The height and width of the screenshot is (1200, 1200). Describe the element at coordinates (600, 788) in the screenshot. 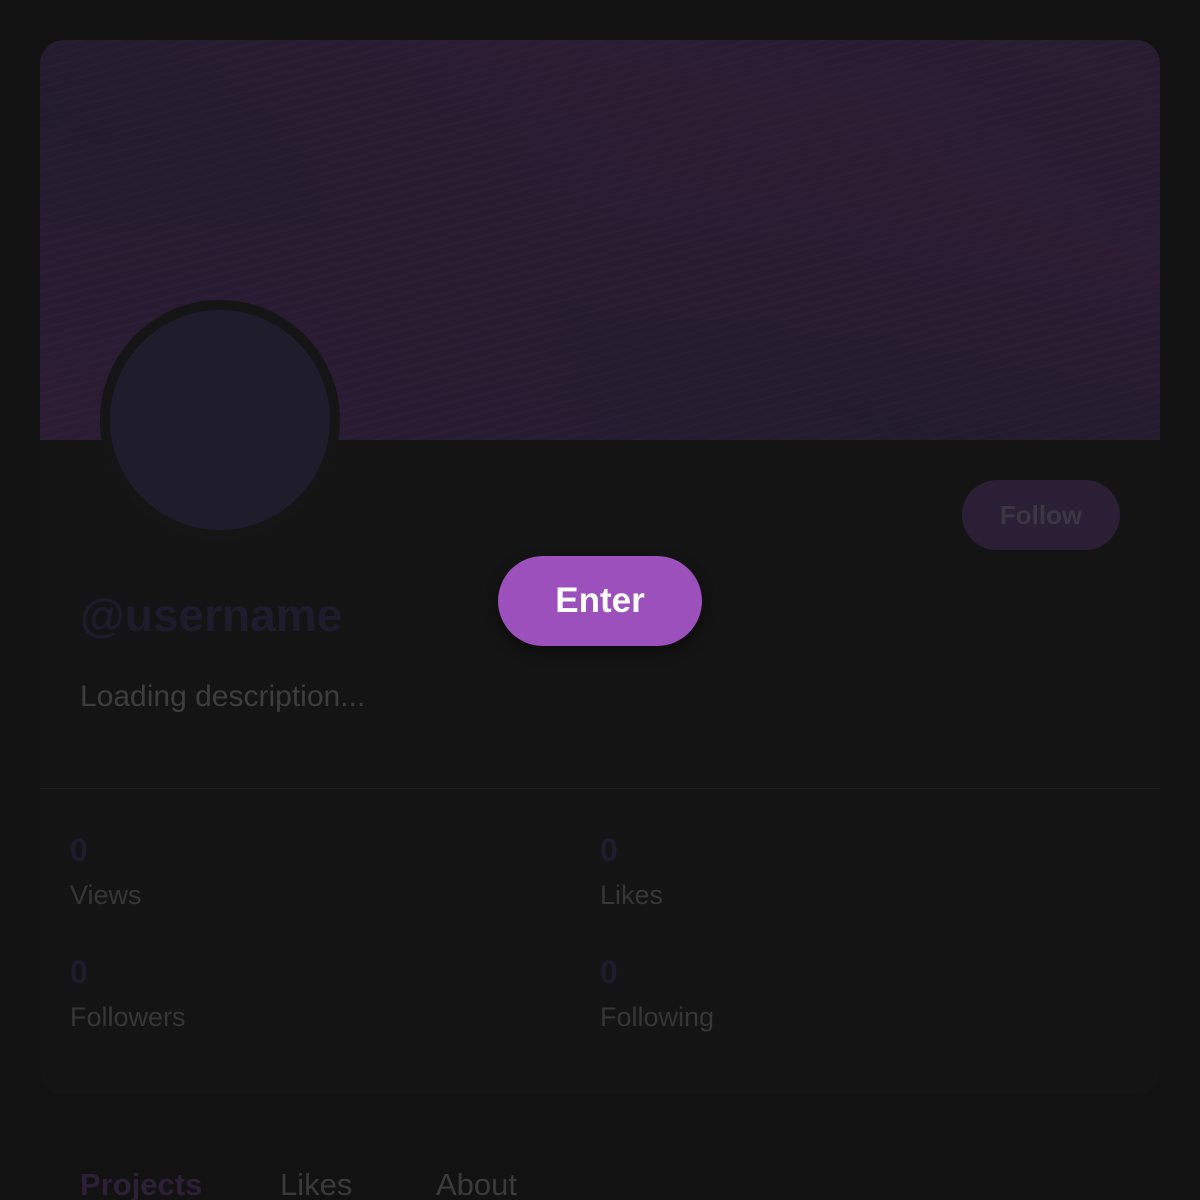

I see `stats-divider` at that location.